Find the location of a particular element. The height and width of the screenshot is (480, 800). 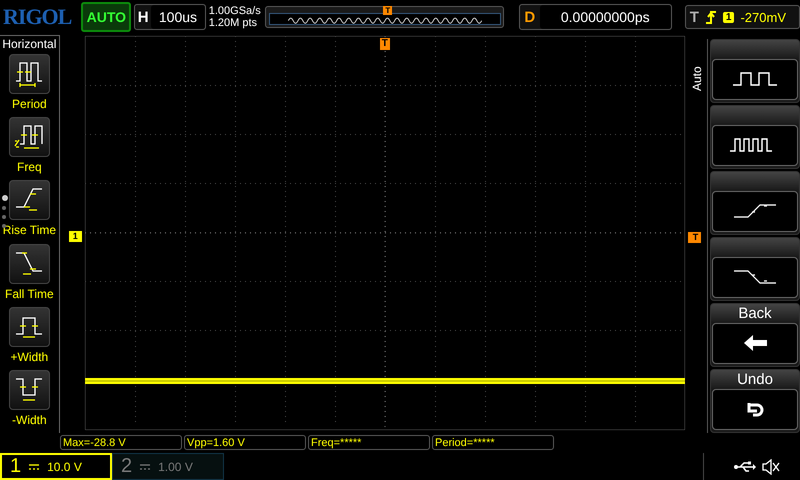

sample-rate: 1.00GSa/s is located at coordinates (235, 11).